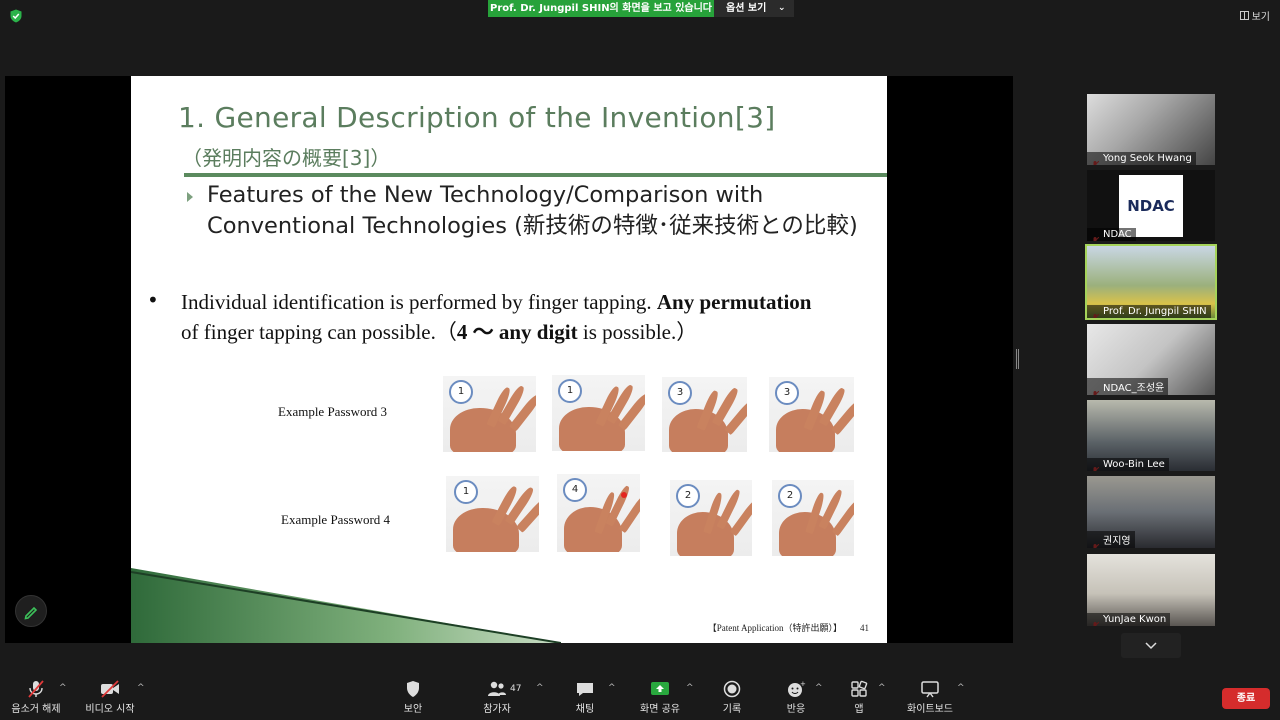 This screenshot has height=720, width=1280. Describe the element at coordinates (859, 688) in the screenshot. I see `apps-icon` at that location.